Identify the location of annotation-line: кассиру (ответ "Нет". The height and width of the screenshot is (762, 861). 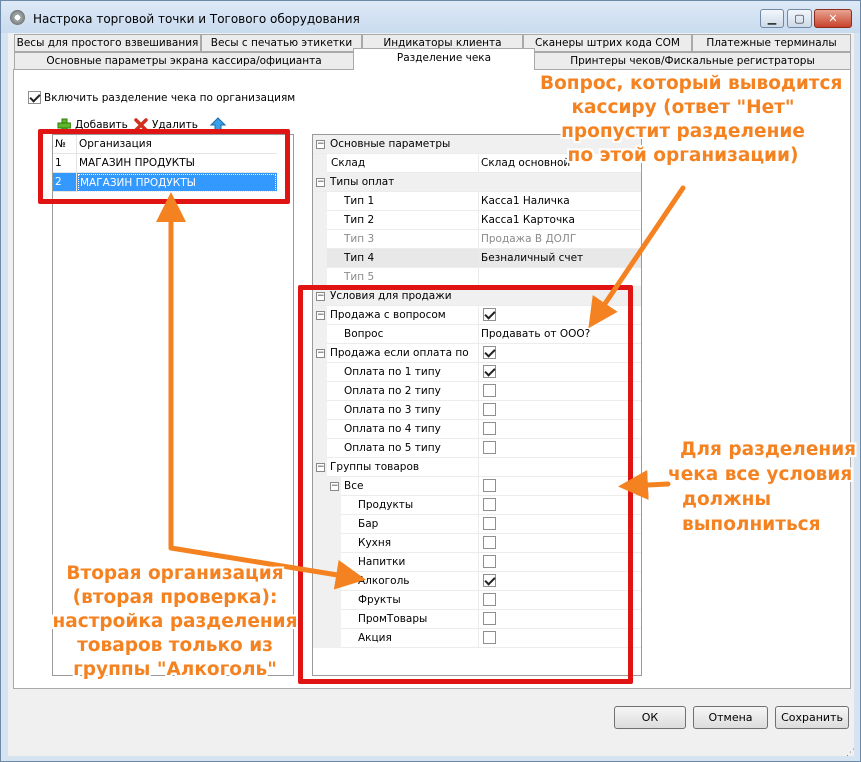
(683, 107).